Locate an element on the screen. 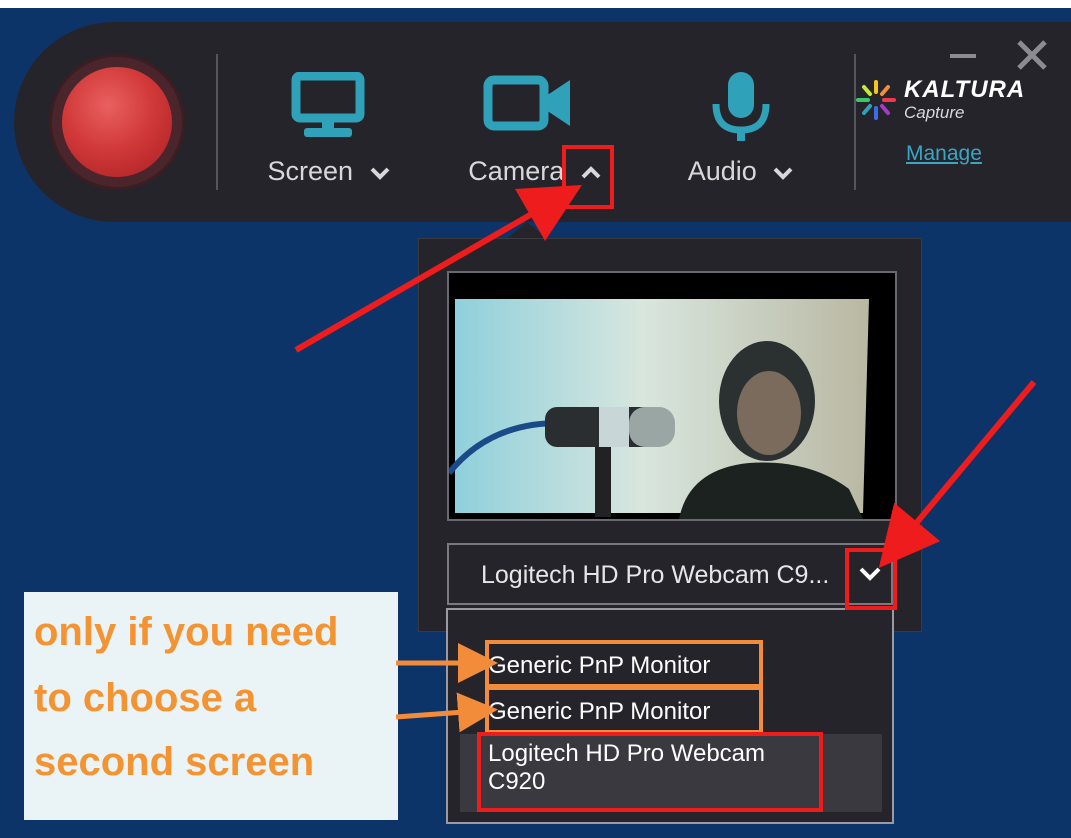 Image resolution: width=1071 pixels, height=838 pixels. highlight-webcam-option is located at coordinates (650, 772).